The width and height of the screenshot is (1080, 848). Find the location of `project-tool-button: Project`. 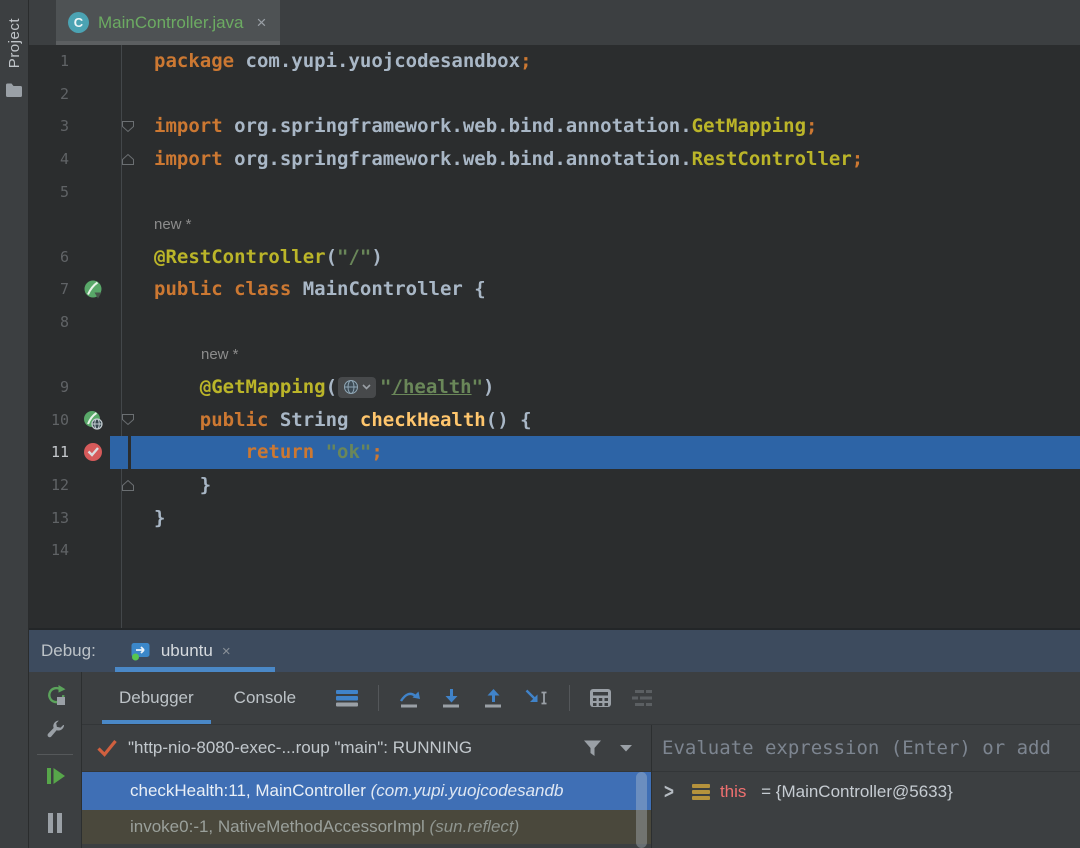

project-tool-button: Project is located at coordinates (14, 43).